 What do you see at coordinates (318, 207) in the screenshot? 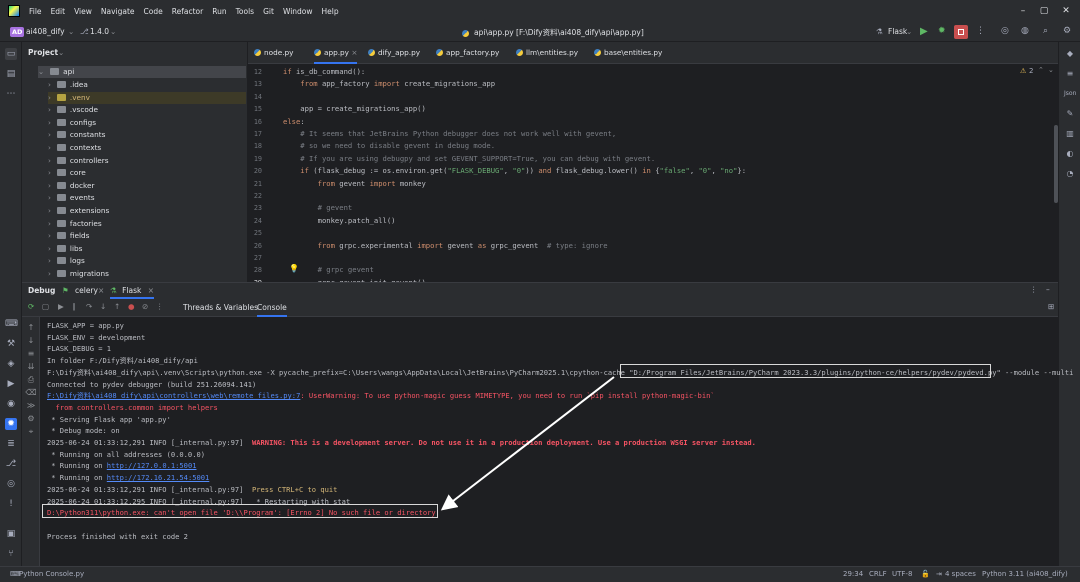
I see `code-line: # gevent` at bounding box center [318, 207].